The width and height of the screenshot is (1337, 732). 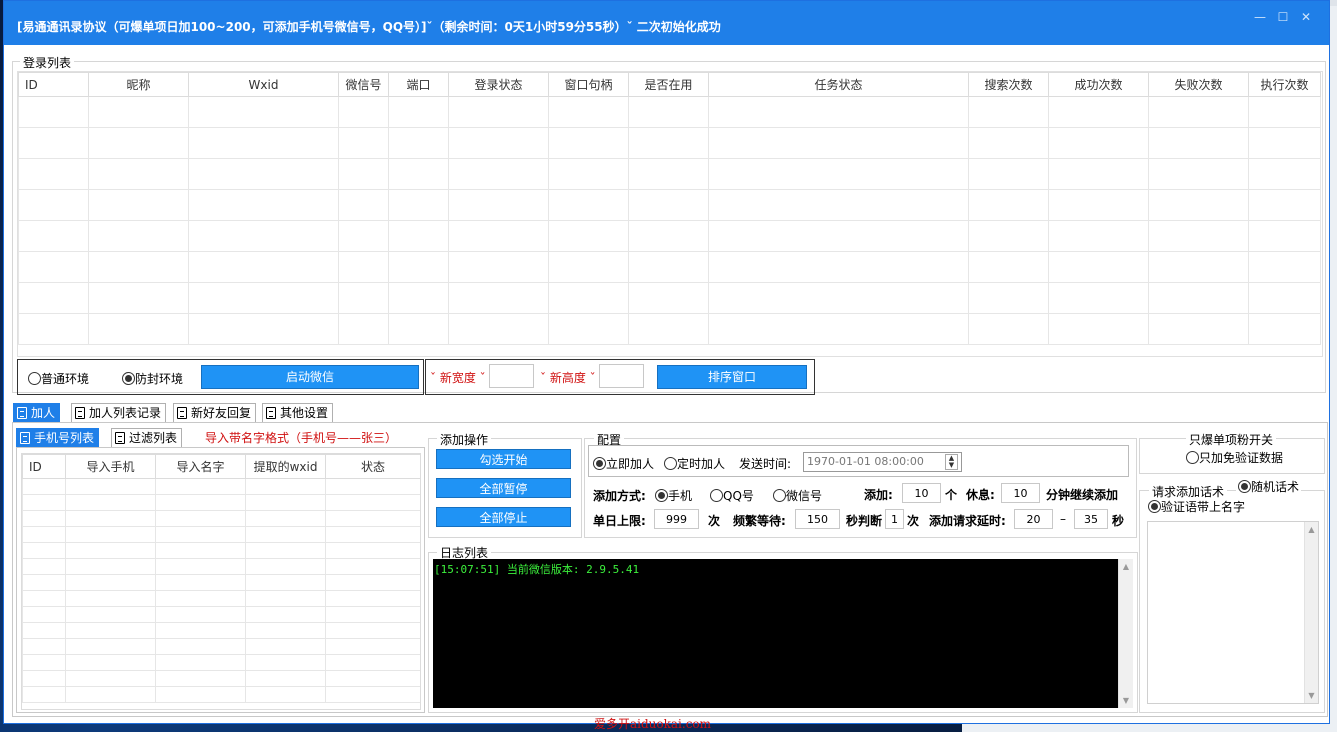 What do you see at coordinates (668, 84) in the screenshot?
I see `col-in-use: 是否在用` at bounding box center [668, 84].